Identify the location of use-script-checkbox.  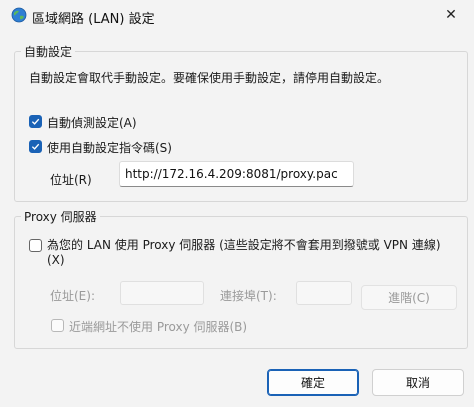
(35, 146).